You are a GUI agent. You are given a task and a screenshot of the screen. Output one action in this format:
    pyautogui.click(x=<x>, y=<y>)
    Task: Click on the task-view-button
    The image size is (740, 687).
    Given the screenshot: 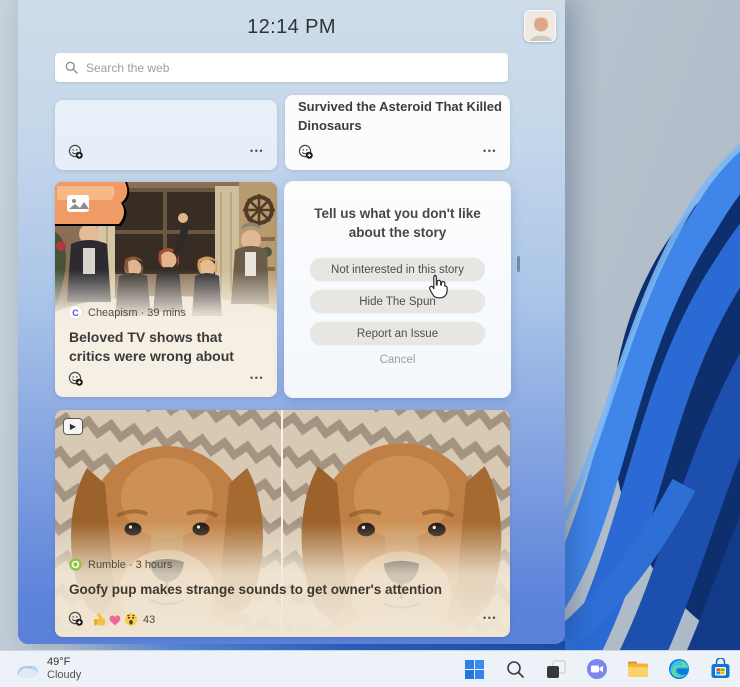 What is the action you would take?
    pyautogui.click(x=556, y=669)
    